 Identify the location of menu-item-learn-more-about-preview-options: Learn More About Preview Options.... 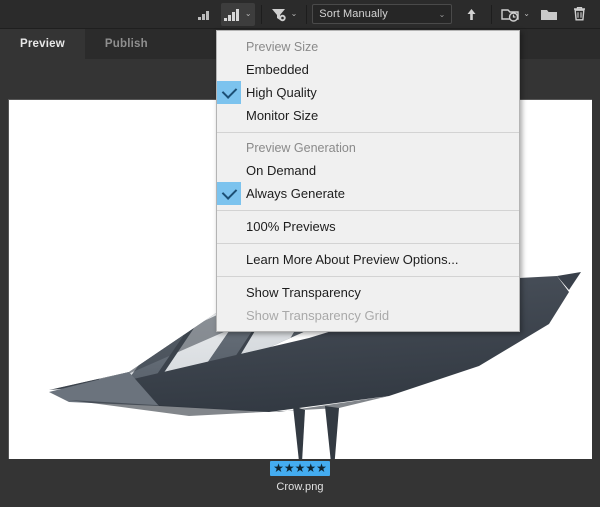
(368, 259).